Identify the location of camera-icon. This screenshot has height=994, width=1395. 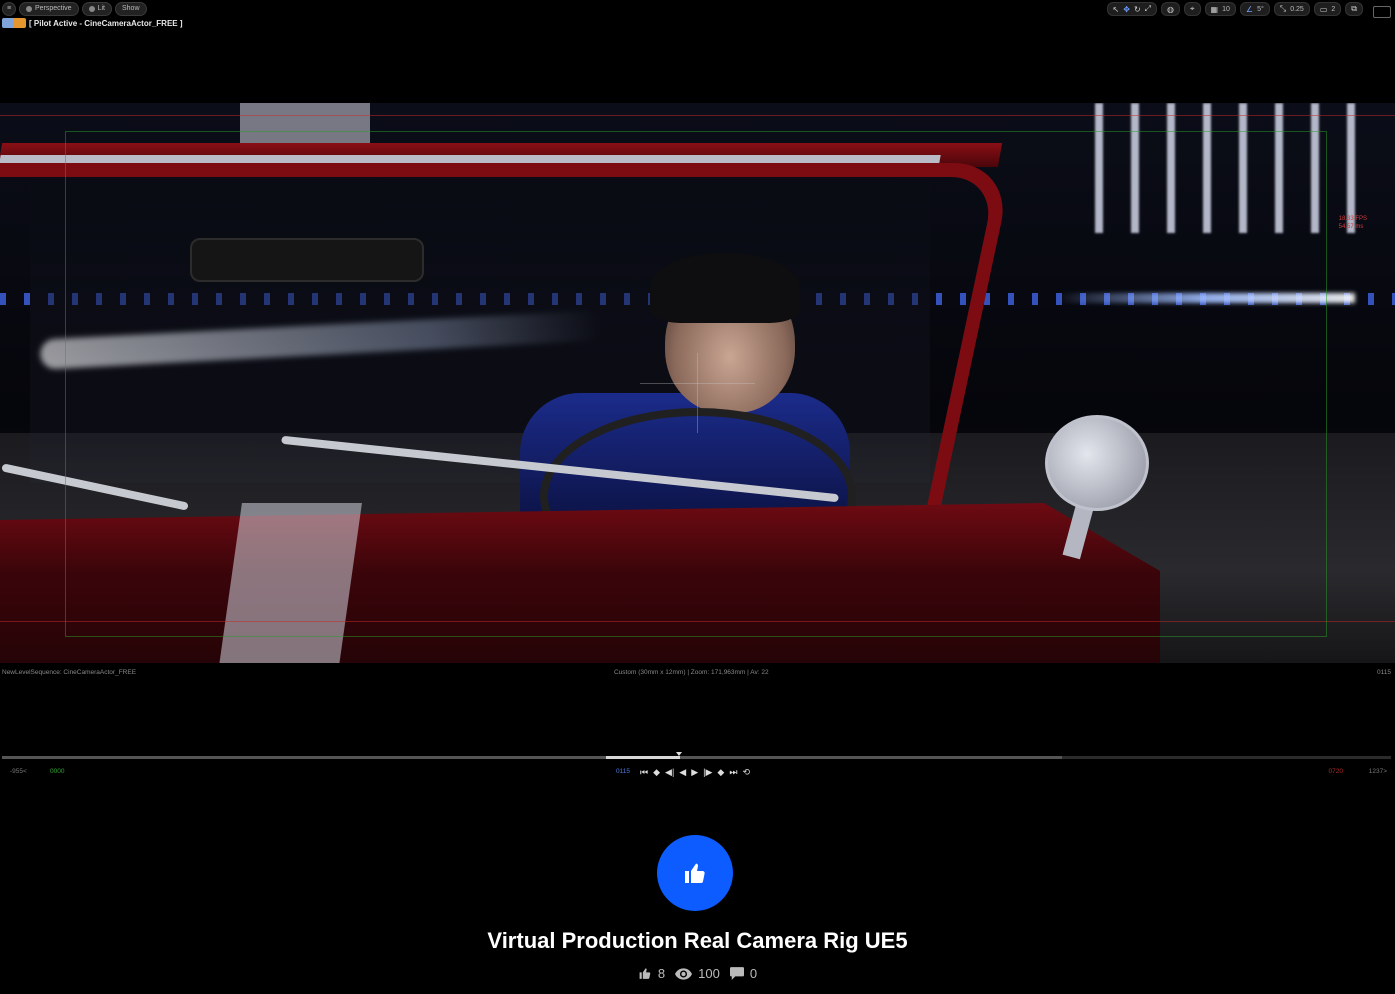
(29, 9).